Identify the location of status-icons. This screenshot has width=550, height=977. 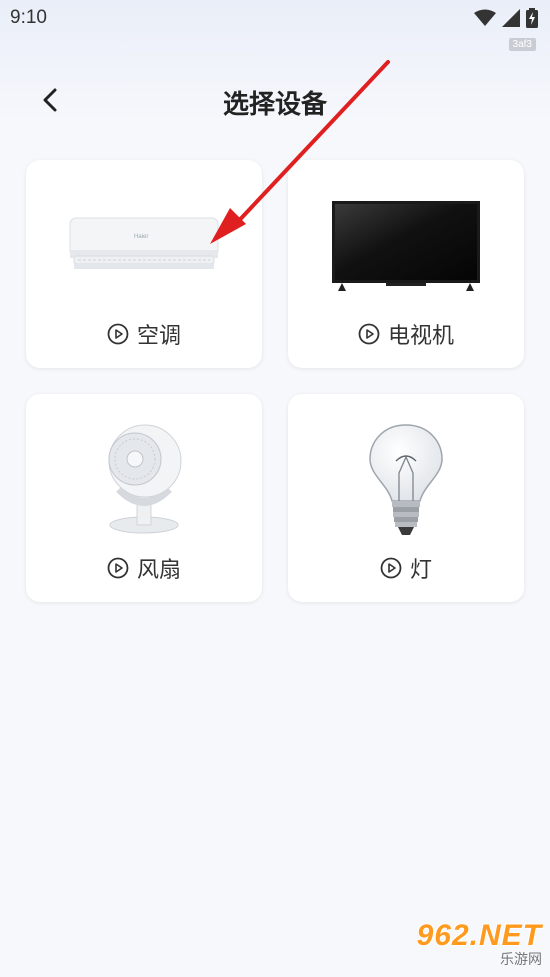
(506, 18).